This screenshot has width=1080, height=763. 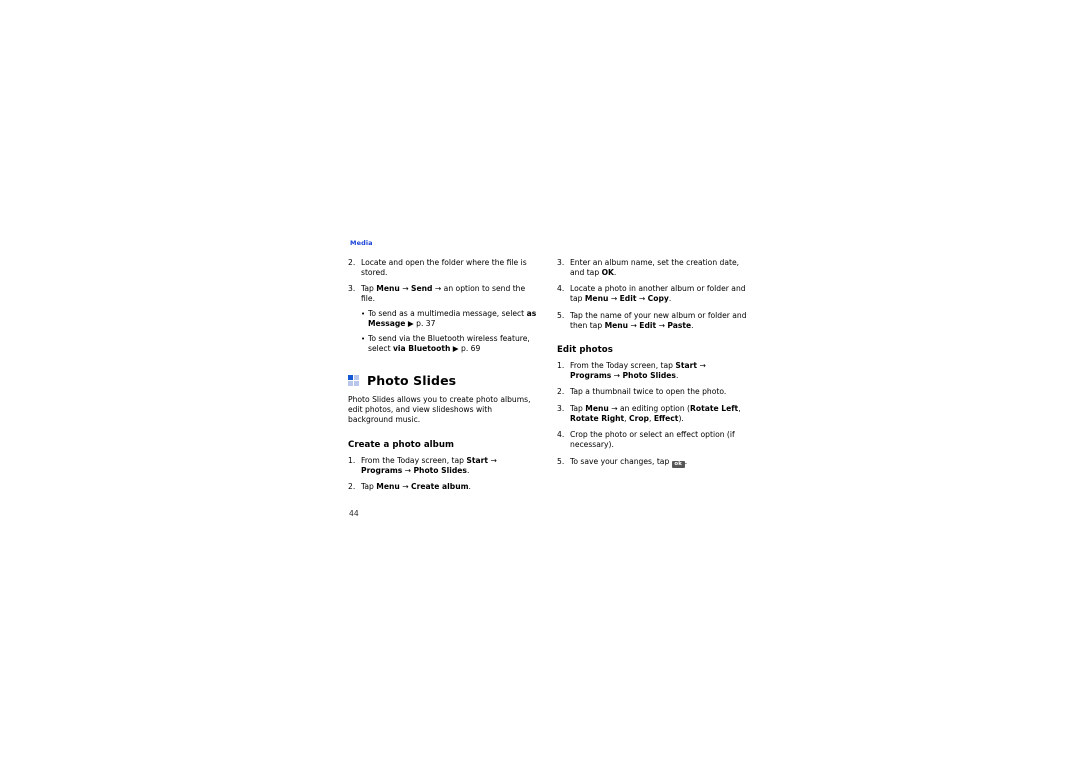 What do you see at coordinates (421, 349) in the screenshot?
I see `ui-term: via Bluetooth` at bounding box center [421, 349].